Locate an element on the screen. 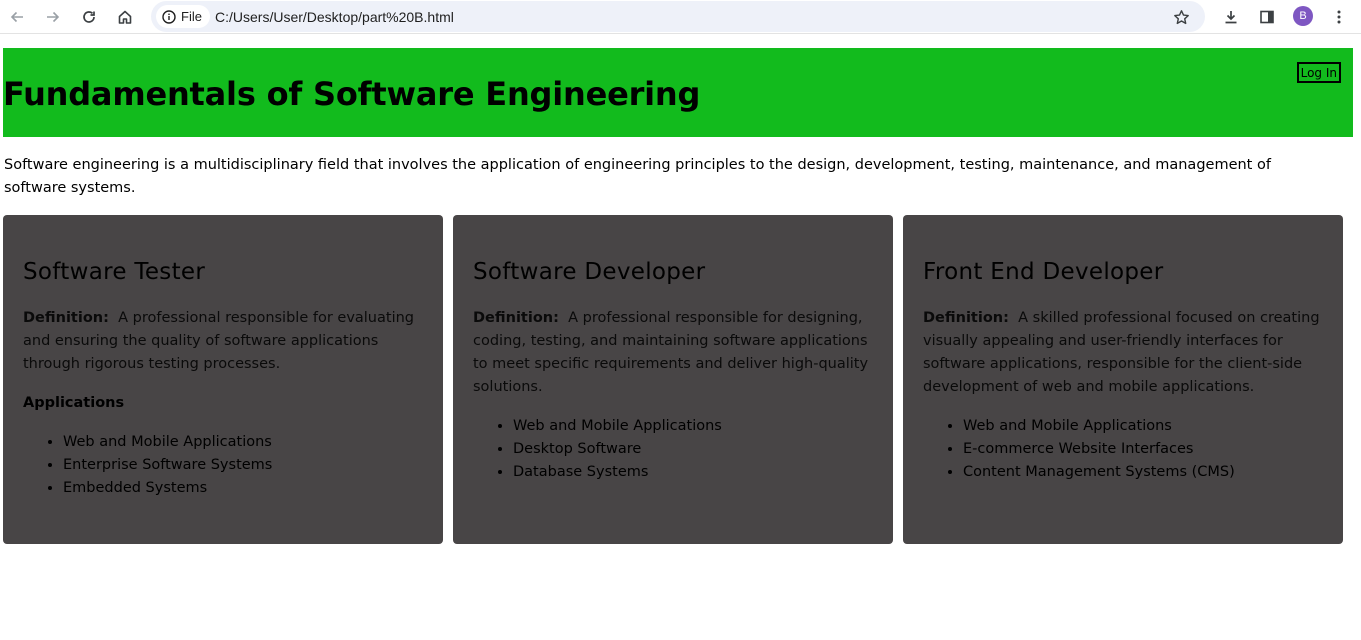 The width and height of the screenshot is (1361, 640). page-title: Fundamentals of Software Engineering is located at coordinates (352, 94).